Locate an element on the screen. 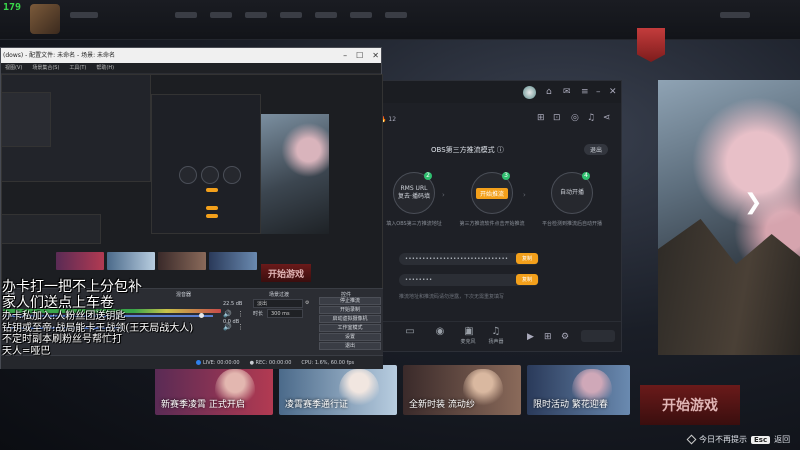  speaker-item: ♫ 扬声器 is located at coordinates (496, 335).